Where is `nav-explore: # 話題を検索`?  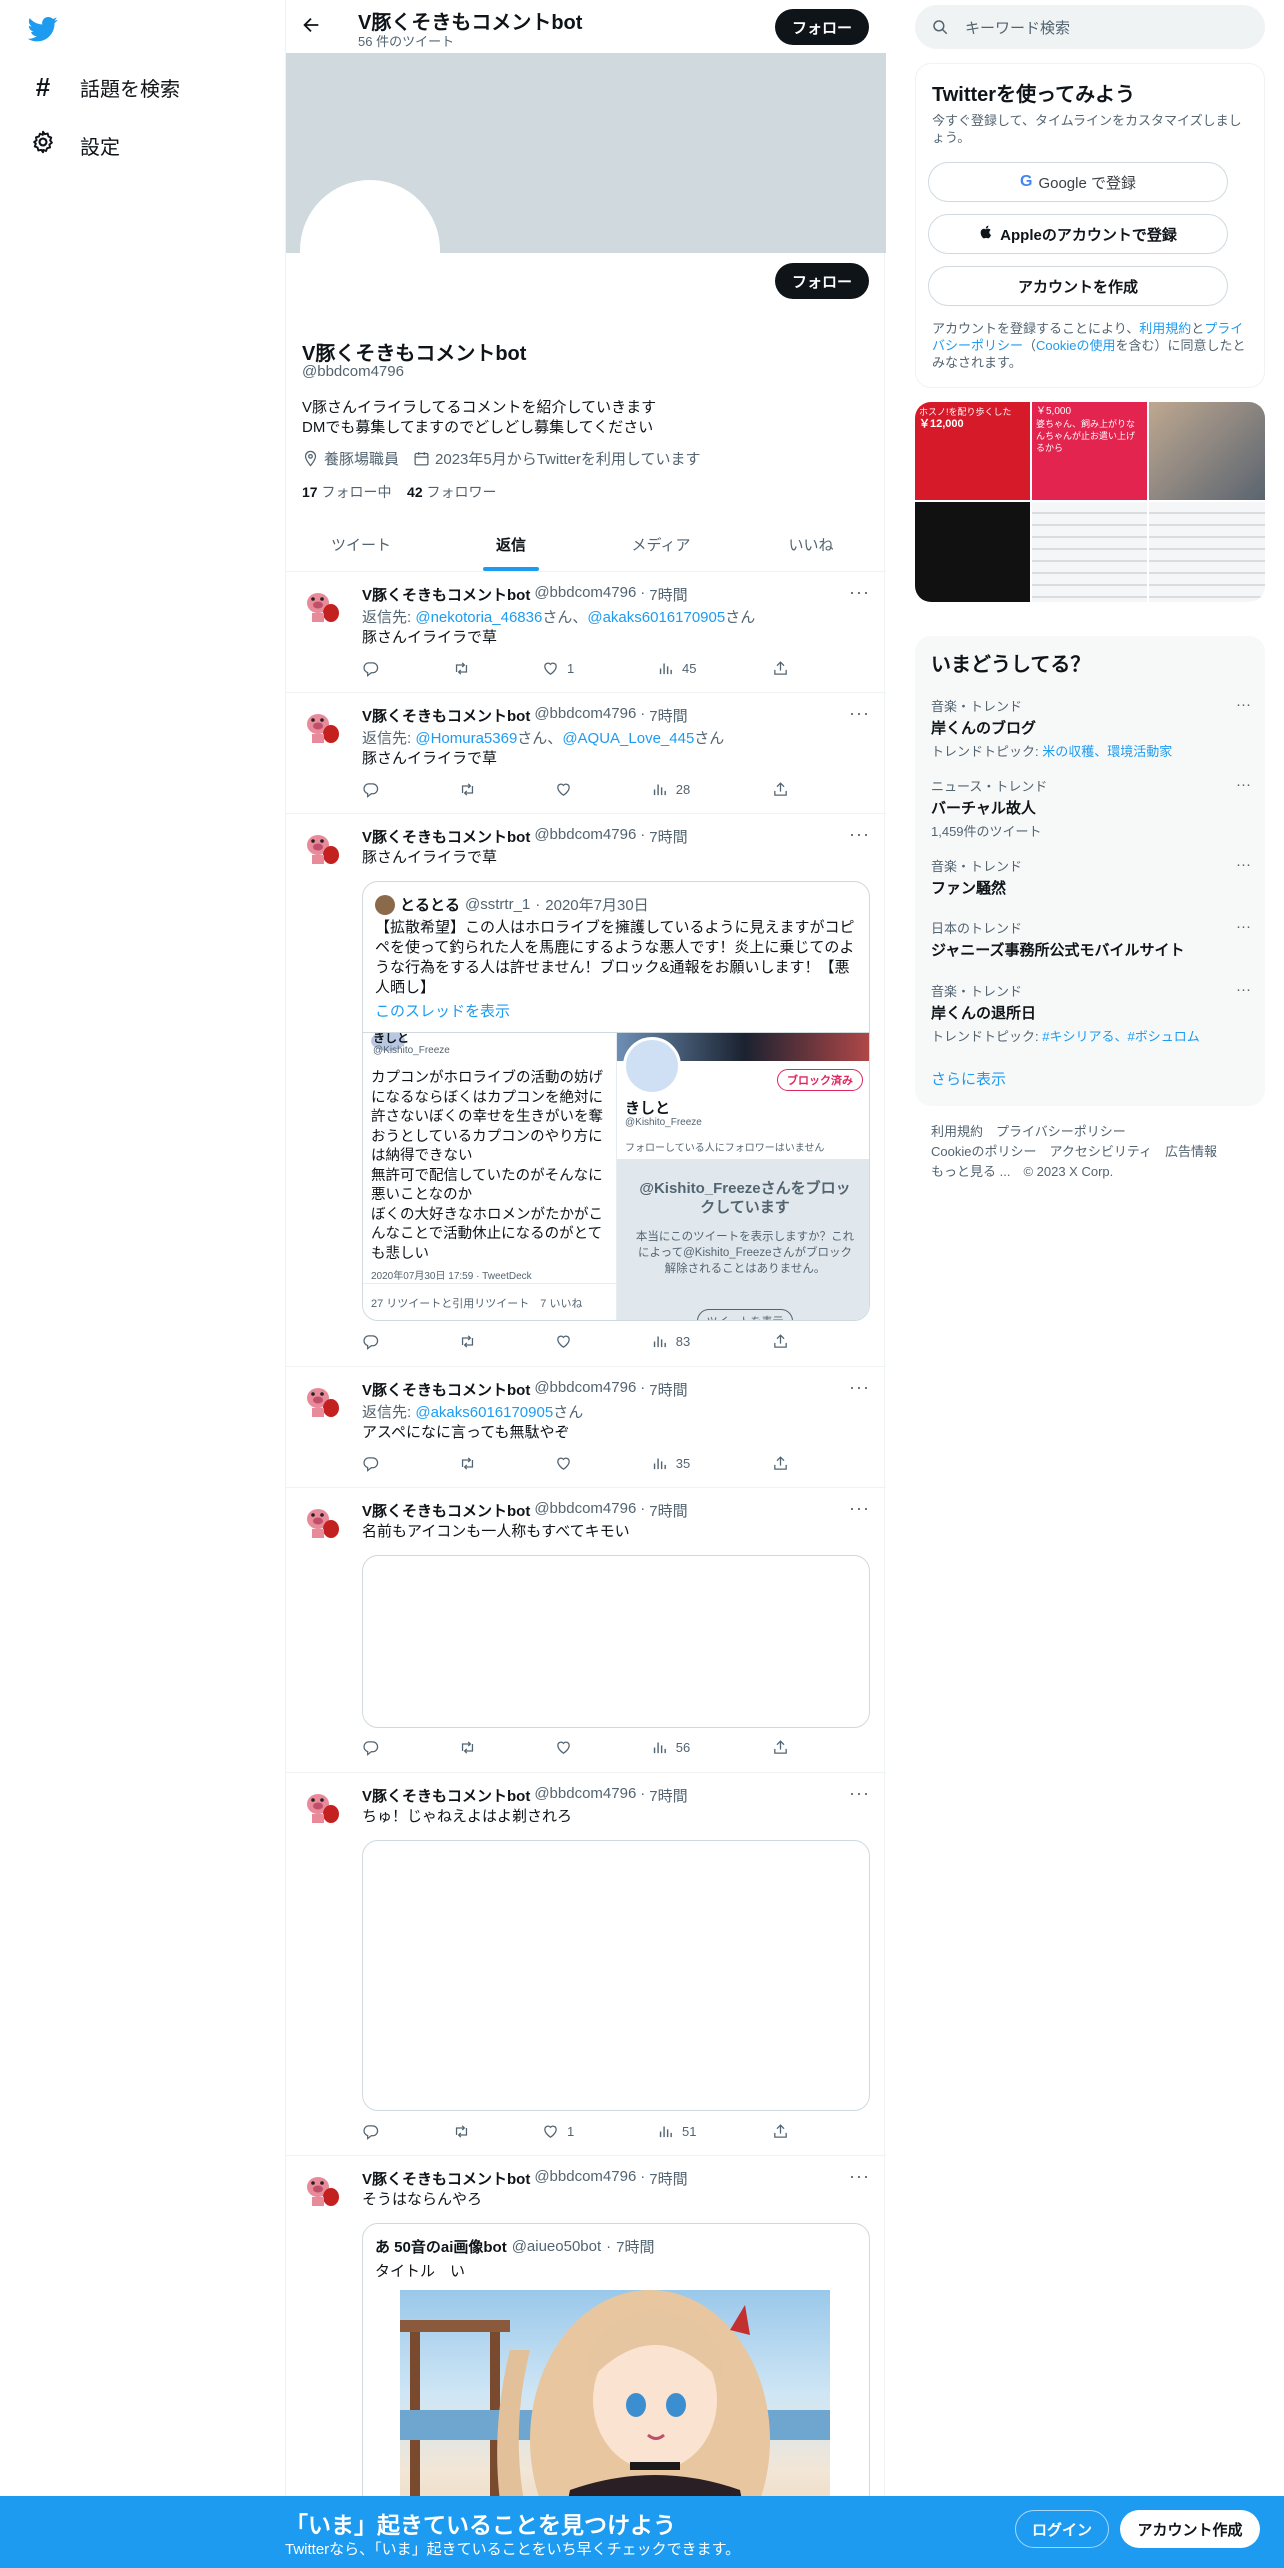 nav-explore: # 話題を検索 is located at coordinates (105, 87).